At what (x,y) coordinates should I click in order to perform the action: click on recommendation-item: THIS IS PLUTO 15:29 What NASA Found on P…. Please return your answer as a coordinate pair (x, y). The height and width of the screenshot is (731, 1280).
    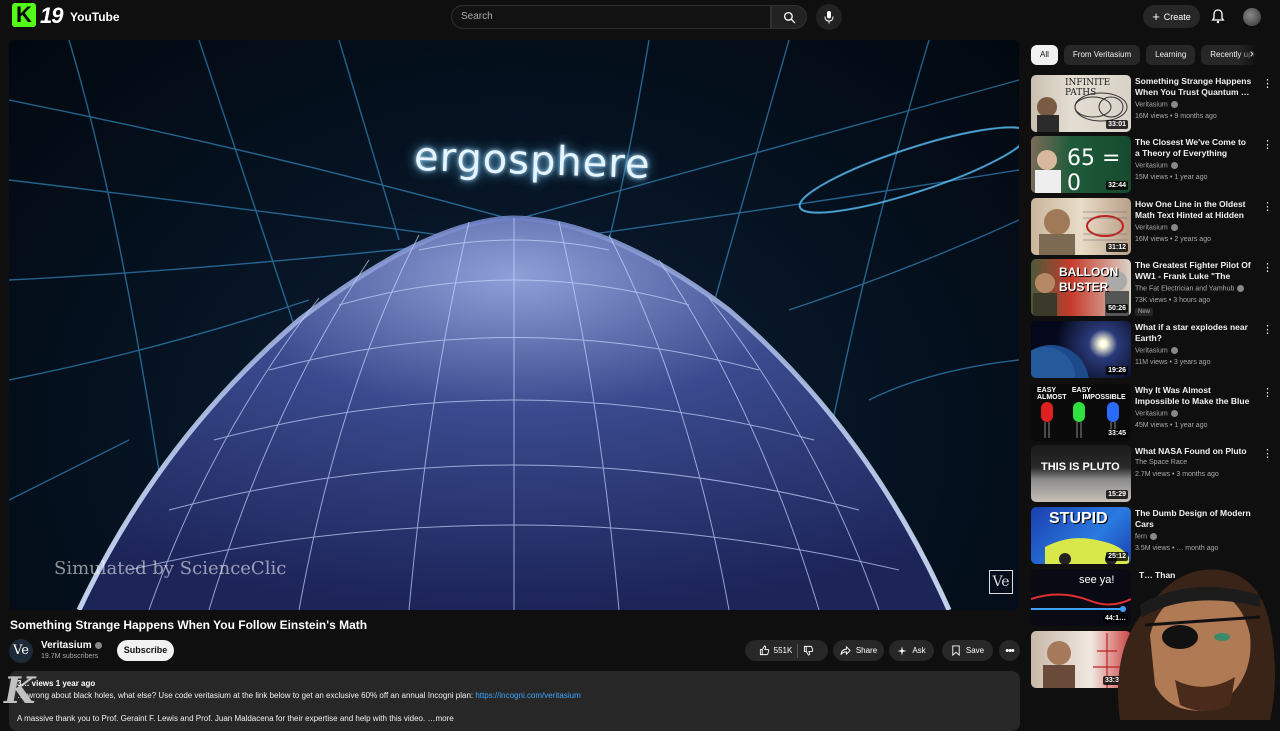
    Looking at the image, I should click on (1152, 473).